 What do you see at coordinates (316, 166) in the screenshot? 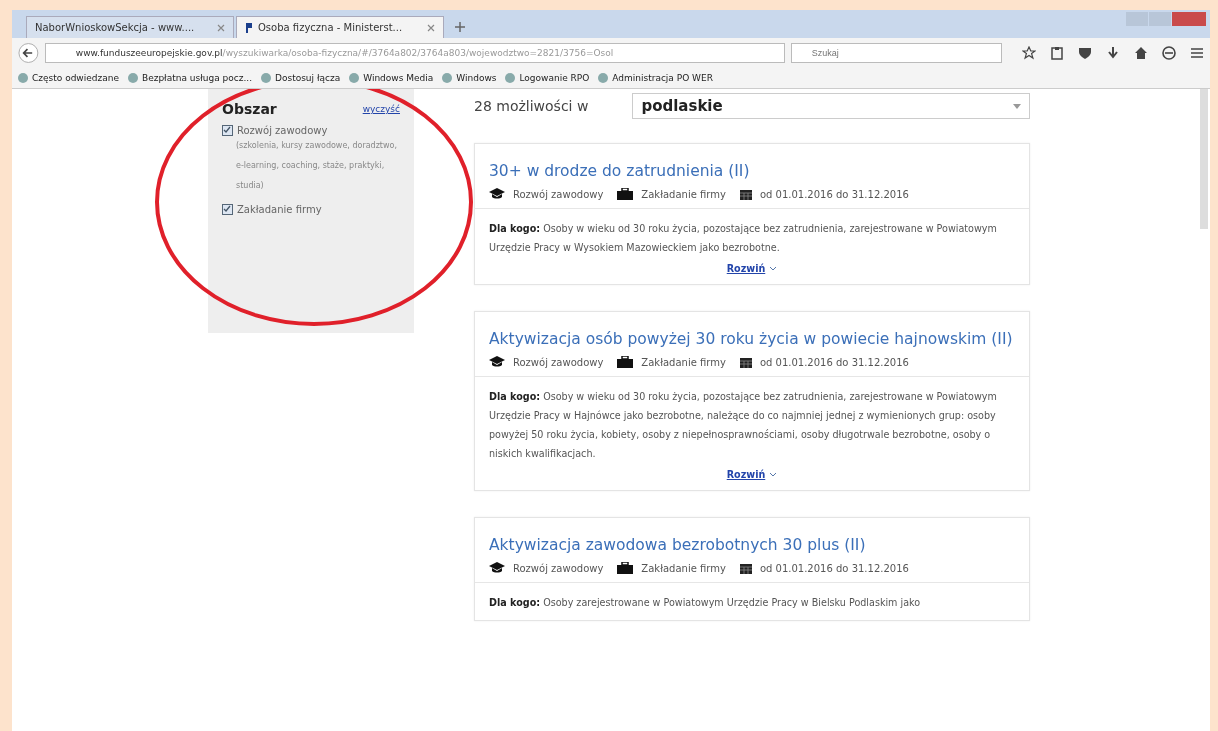
I see `option-description: (szkolenia, kursy zawodowe, doradztwo, e-learning, coaching, staże, praktyki, studia)` at bounding box center [316, 166].